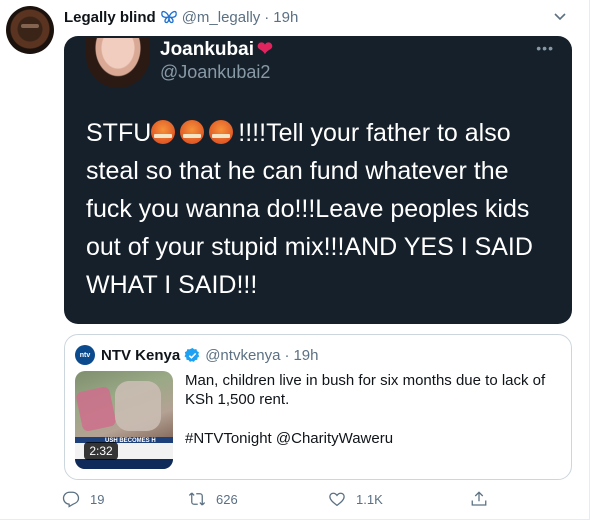  What do you see at coordinates (285, 17) in the screenshot?
I see `tweet-time: 19h` at bounding box center [285, 17].